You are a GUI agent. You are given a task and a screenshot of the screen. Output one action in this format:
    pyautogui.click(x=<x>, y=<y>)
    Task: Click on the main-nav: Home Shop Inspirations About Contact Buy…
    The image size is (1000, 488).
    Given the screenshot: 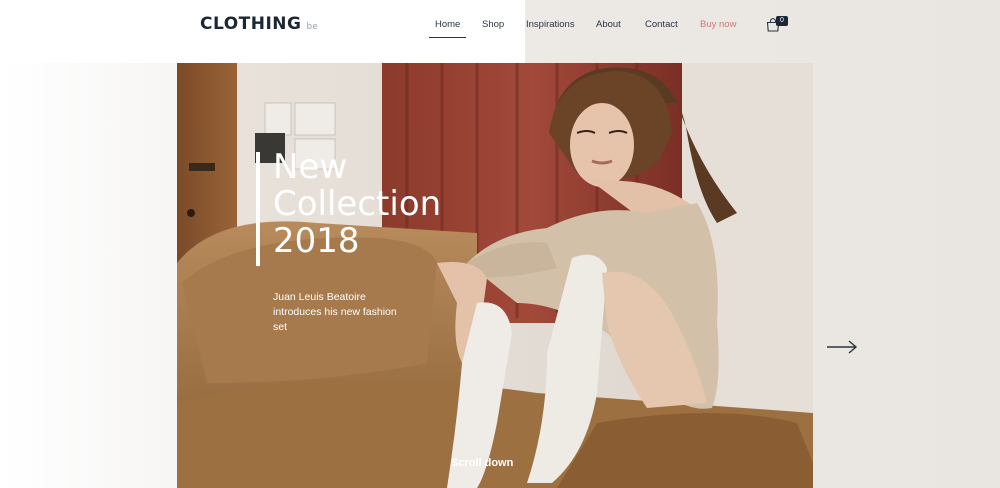 What is the action you would take?
    pyautogui.click(x=500, y=26)
    